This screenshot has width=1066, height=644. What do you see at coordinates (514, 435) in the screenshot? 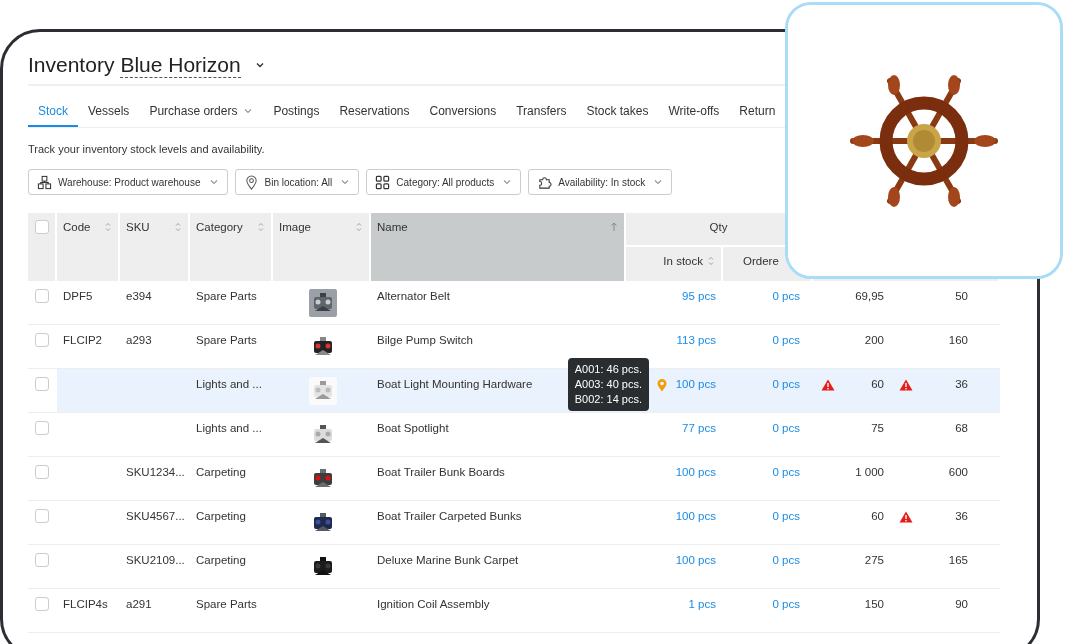
I see `table-row: Lights and ... Boat Spotlight 77 pcs 0 pcs 75 68` at bounding box center [514, 435].